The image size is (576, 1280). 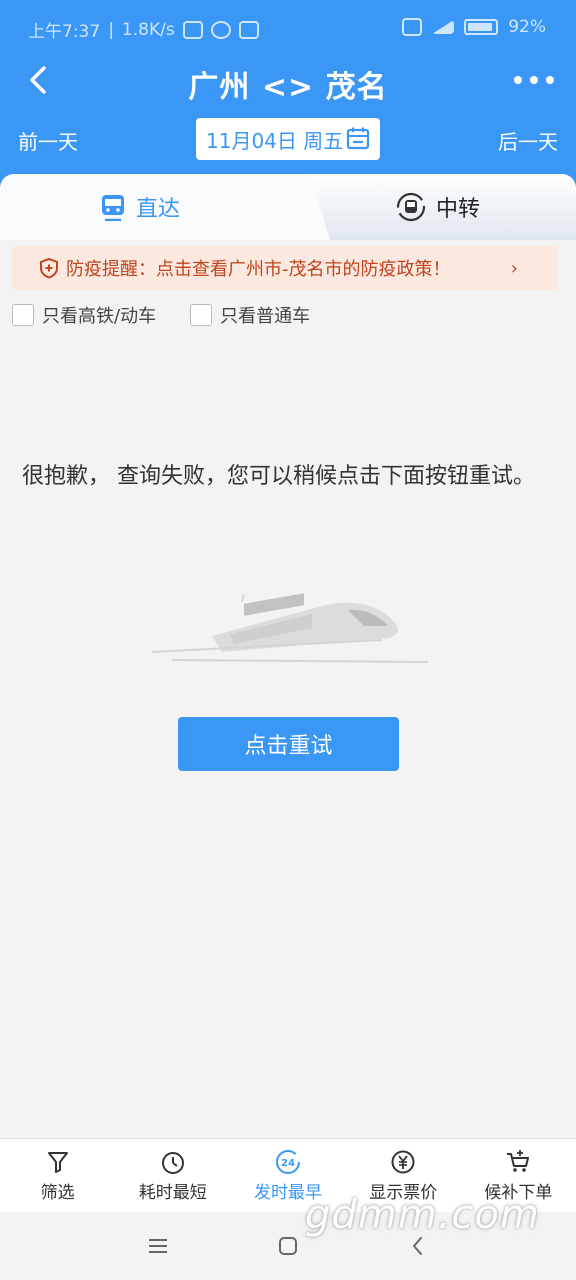 What do you see at coordinates (64, 32) in the screenshot?
I see `status-time: 上午7:37` at bounding box center [64, 32].